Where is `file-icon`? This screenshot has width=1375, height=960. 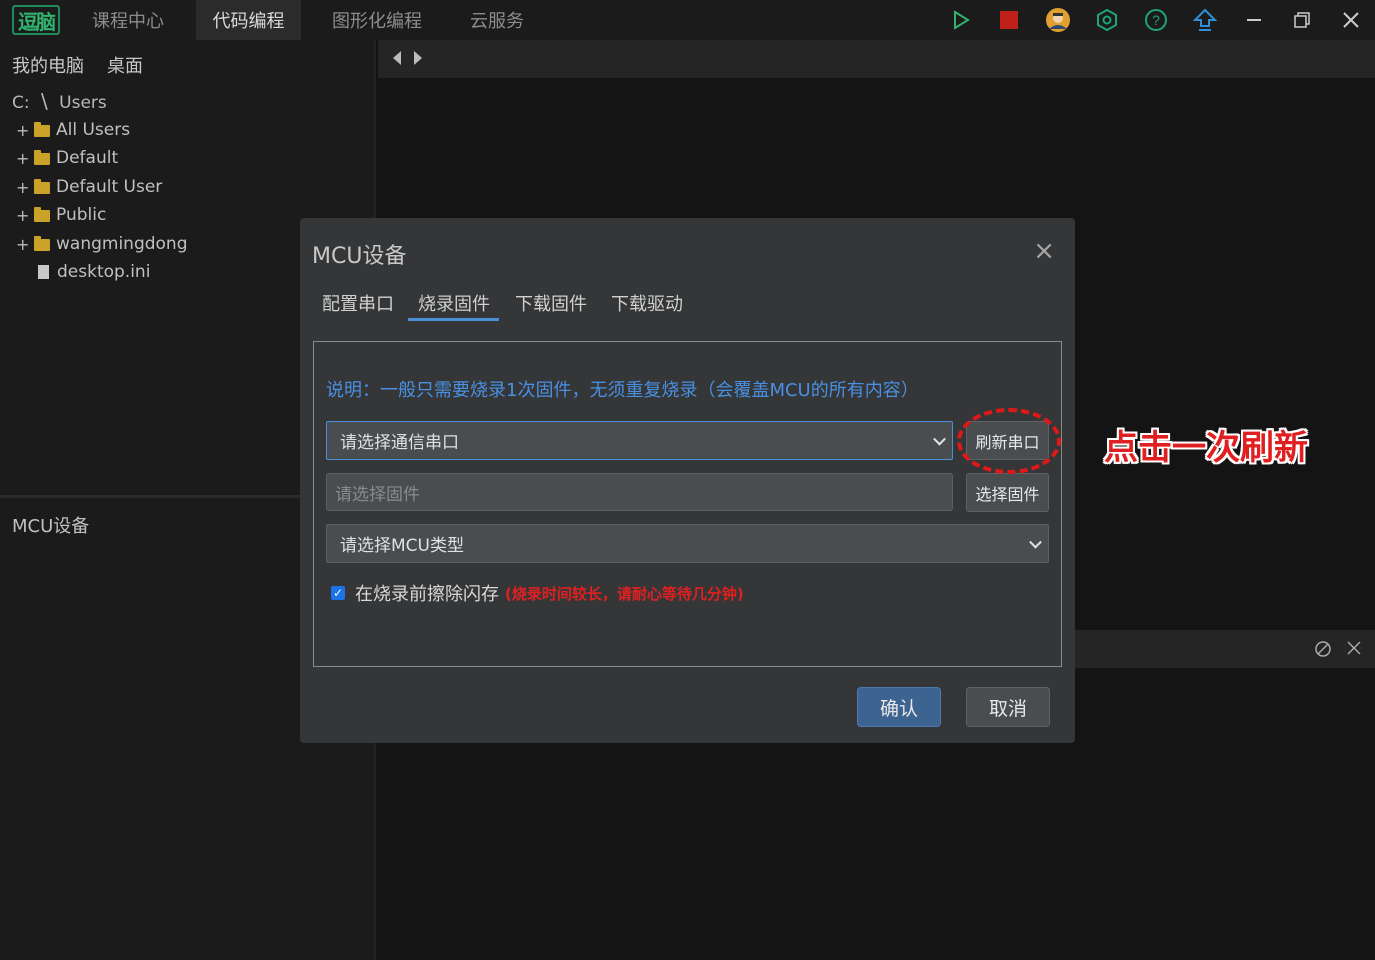
file-icon is located at coordinates (43, 272).